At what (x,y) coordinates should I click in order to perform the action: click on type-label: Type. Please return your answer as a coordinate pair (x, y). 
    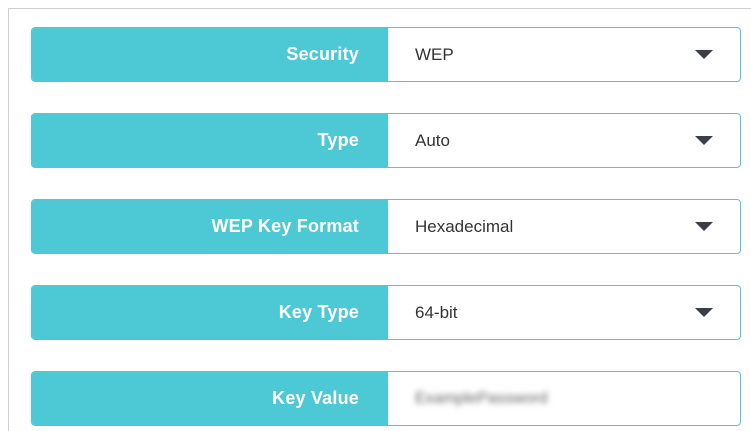
    Looking at the image, I should click on (210, 140).